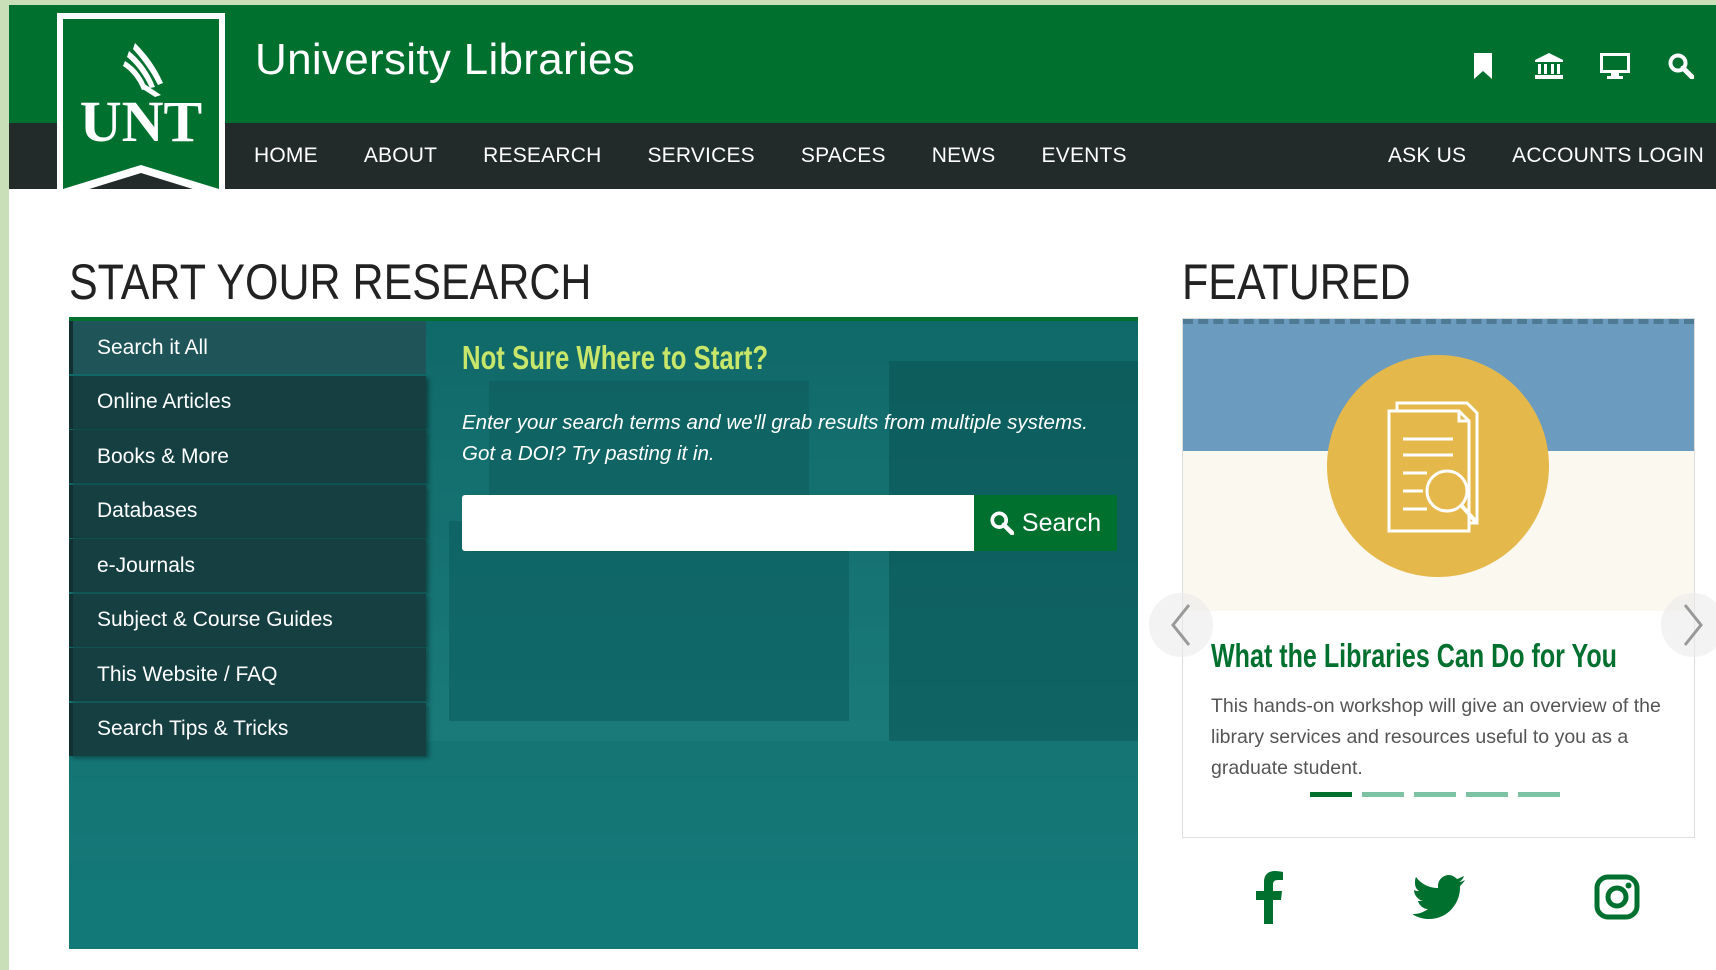  Describe the element at coordinates (1617, 897) in the screenshot. I see `instagram-icon` at that location.